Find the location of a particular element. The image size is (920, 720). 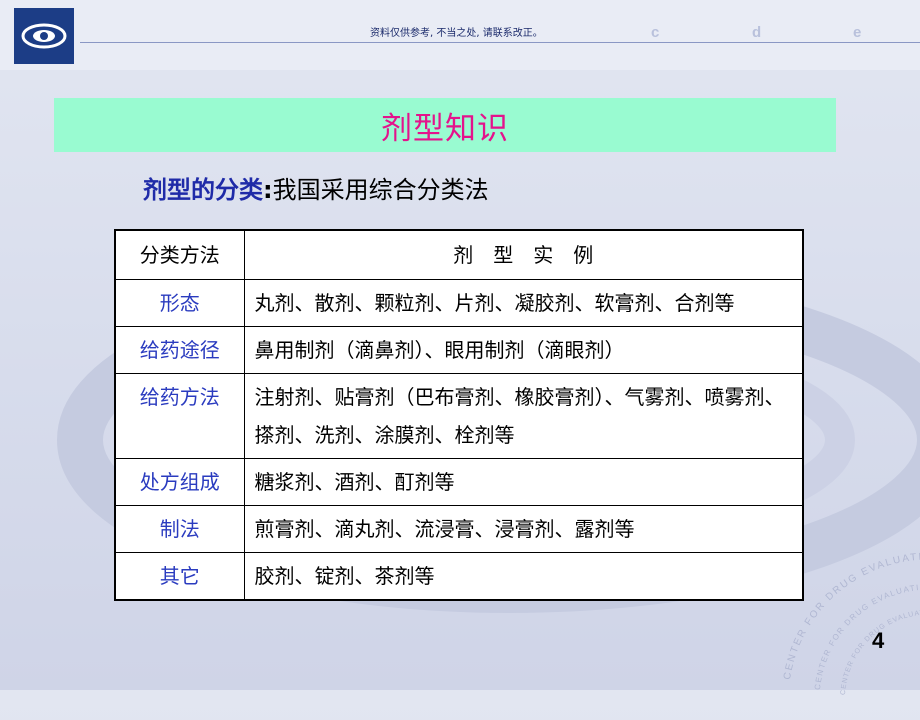

examples-cell: 煎膏剂、滴丸剂、流浸膏、浸膏剂、露剂等 is located at coordinates (523, 529).